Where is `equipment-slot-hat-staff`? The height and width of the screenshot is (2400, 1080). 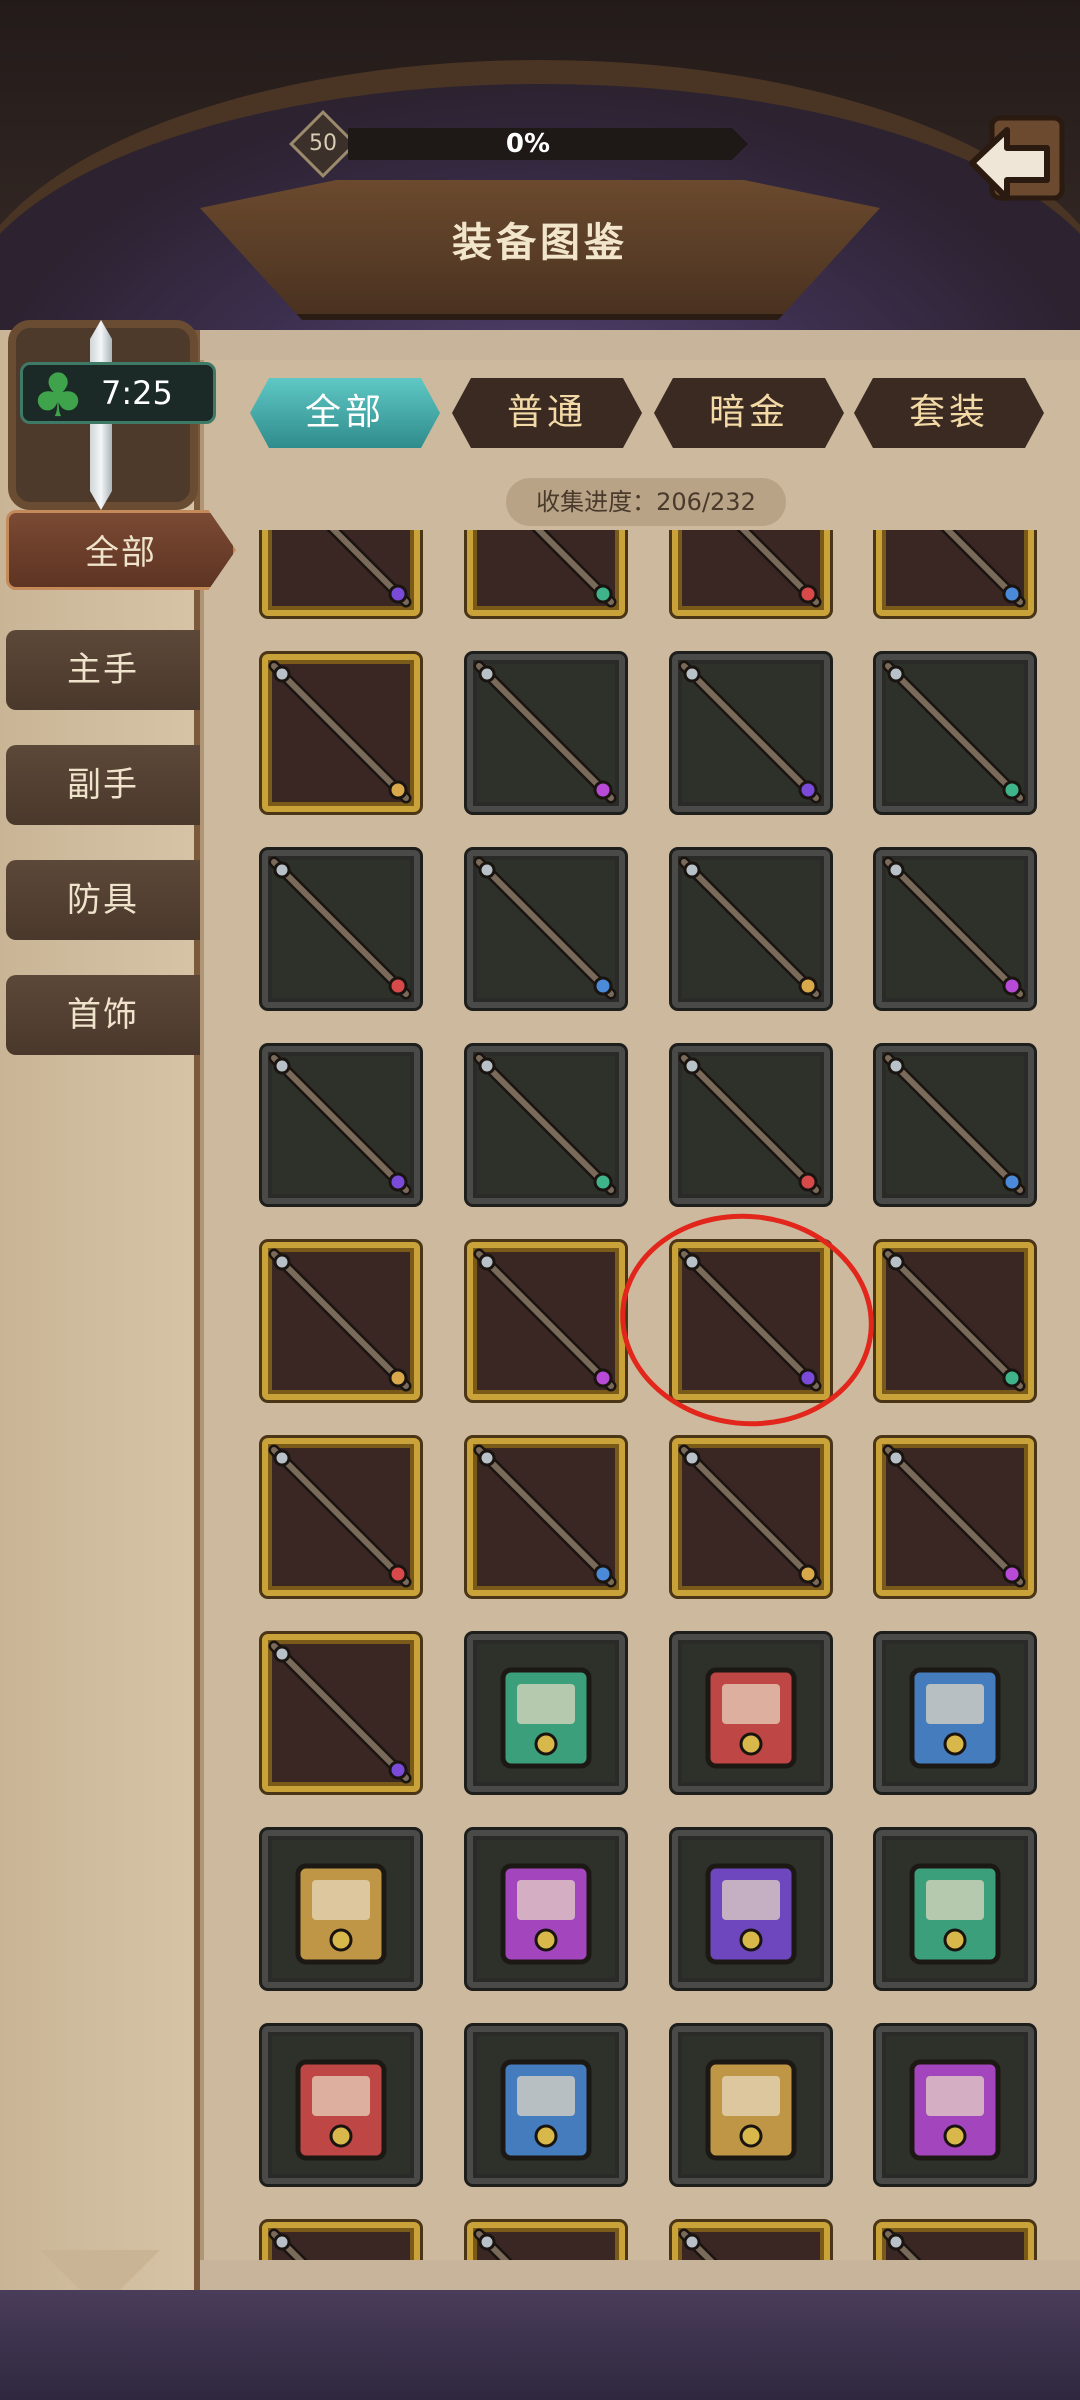 equipment-slot-hat-staff is located at coordinates (341, 1713).